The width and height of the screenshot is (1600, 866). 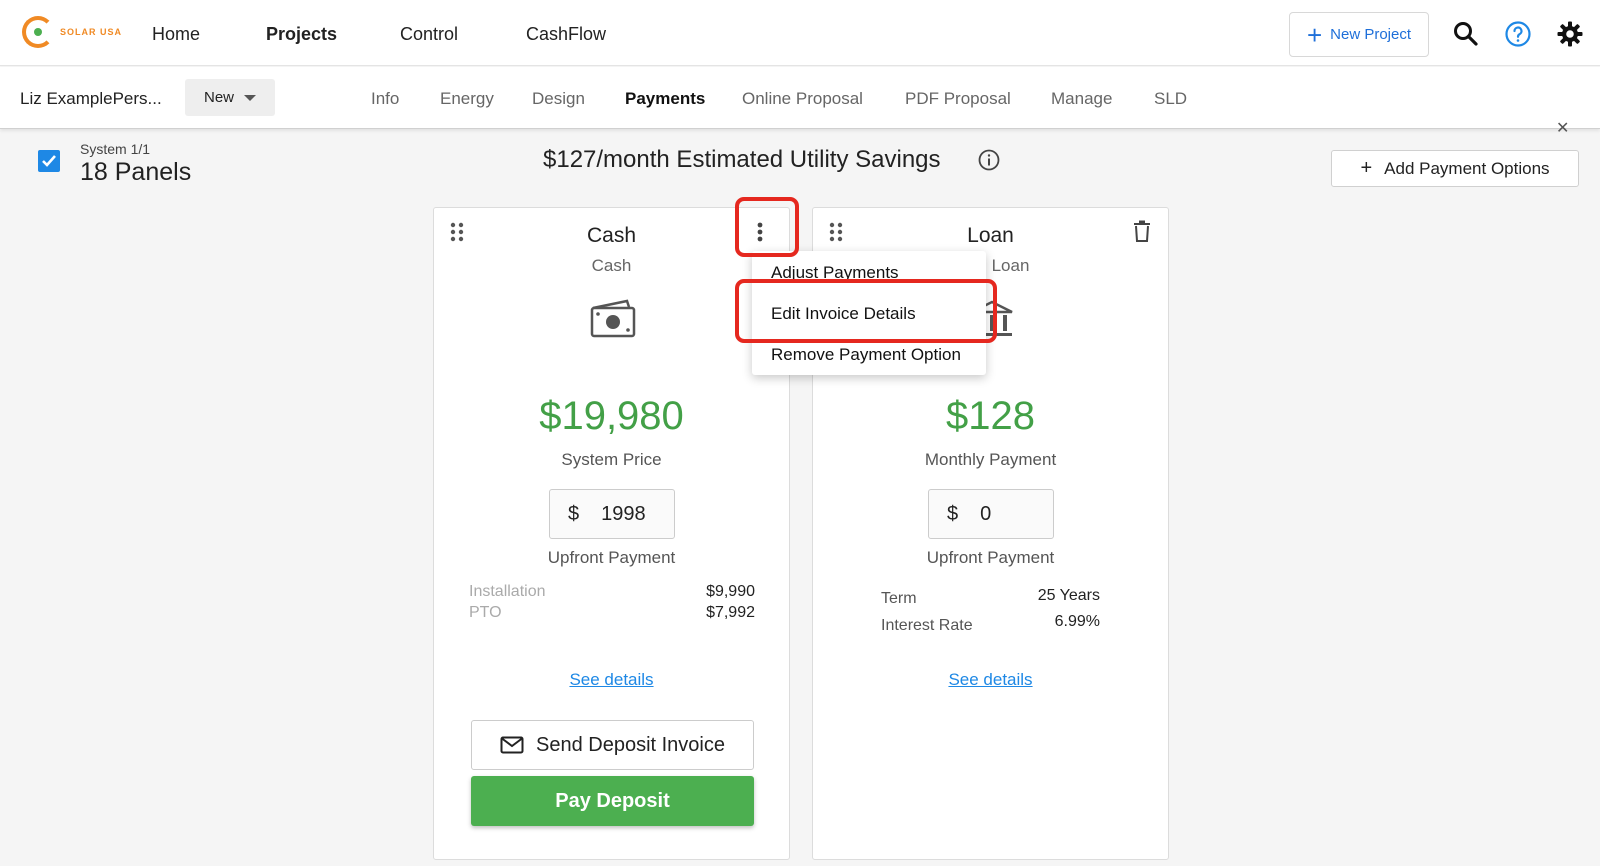 What do you see at coordinates (613, 318) in the screenshot?
I see `cash-icon` at bounding box center [613, 318].